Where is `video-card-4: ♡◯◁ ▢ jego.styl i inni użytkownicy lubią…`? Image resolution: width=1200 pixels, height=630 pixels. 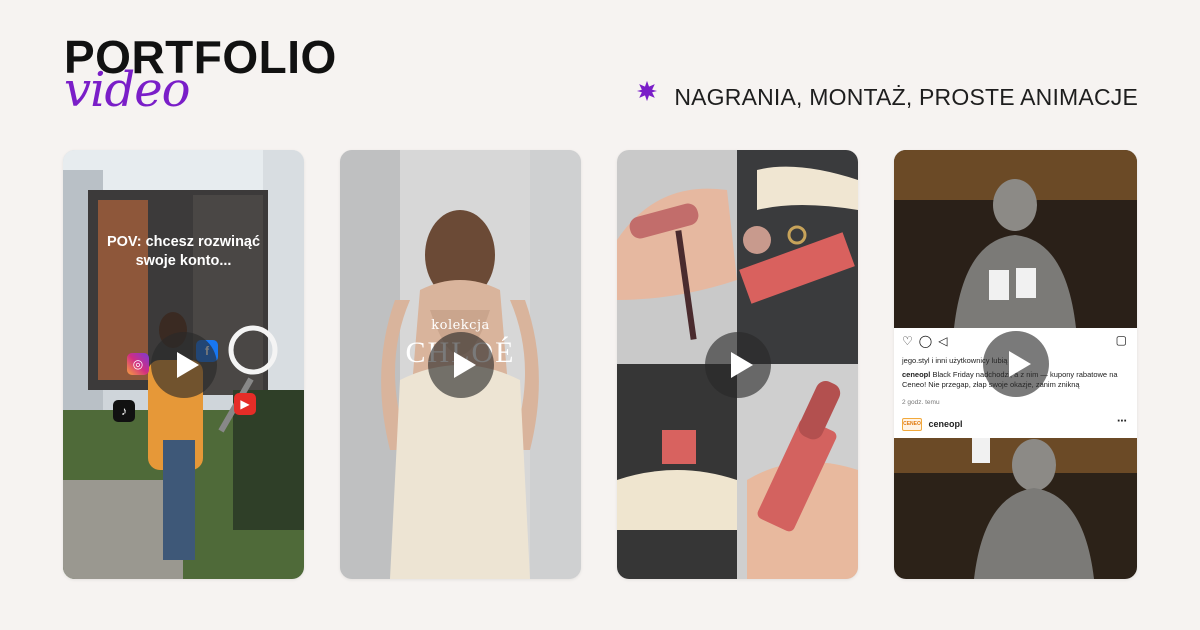
video-card-4: ♡◯◁ ▢ jego.styl i inni użytkownicy lubią… is located at coordinates (1015, 364).